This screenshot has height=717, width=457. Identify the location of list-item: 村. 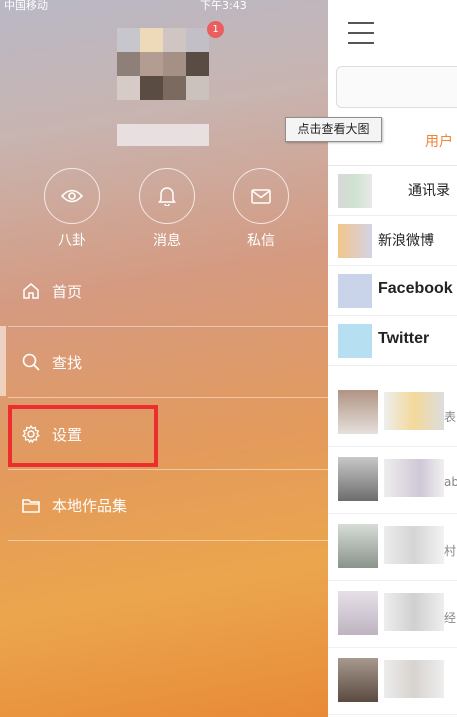
(392, 547).